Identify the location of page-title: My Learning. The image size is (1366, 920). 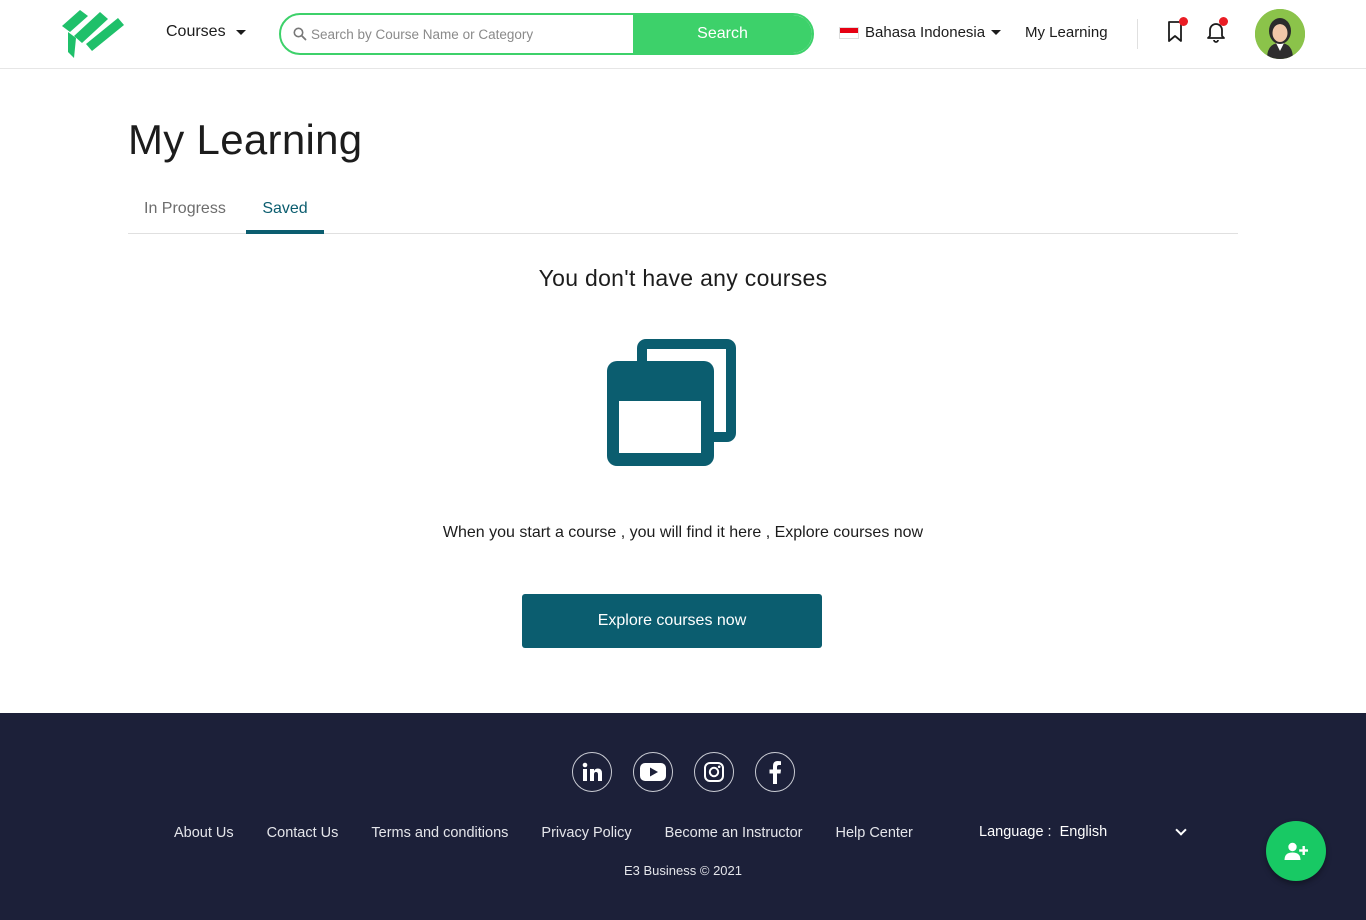
(245, 139).